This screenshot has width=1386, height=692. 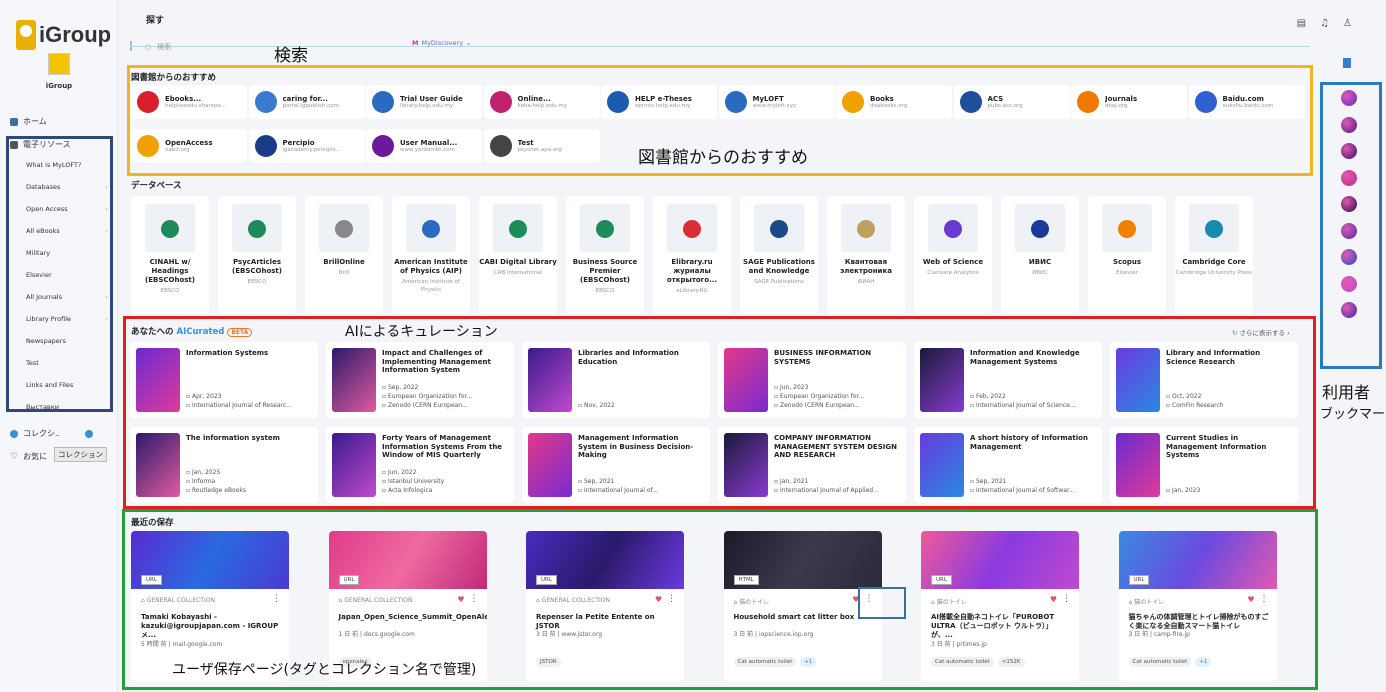 I want to click on database-card: PsycArticles (EBSCOhost) EBSCO, so click(x=257, y=255).